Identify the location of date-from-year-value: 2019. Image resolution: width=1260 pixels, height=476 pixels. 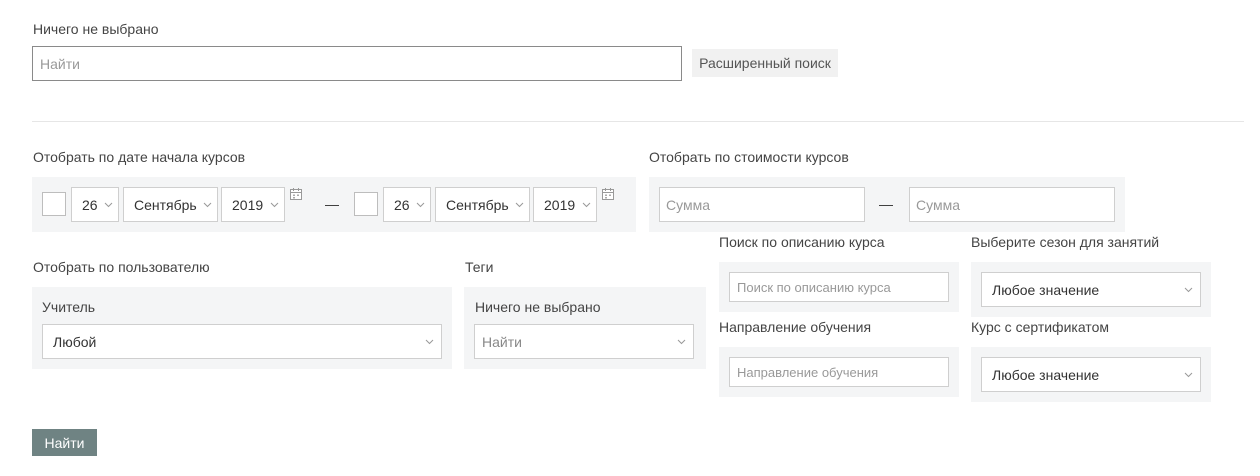
(248, 204).